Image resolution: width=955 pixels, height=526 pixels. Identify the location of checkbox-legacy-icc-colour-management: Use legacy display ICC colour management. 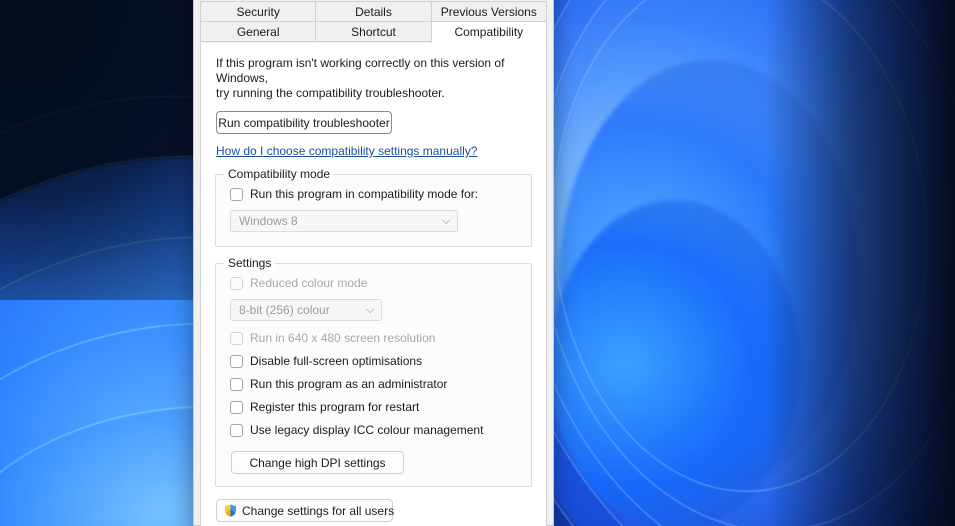
(374, 430).